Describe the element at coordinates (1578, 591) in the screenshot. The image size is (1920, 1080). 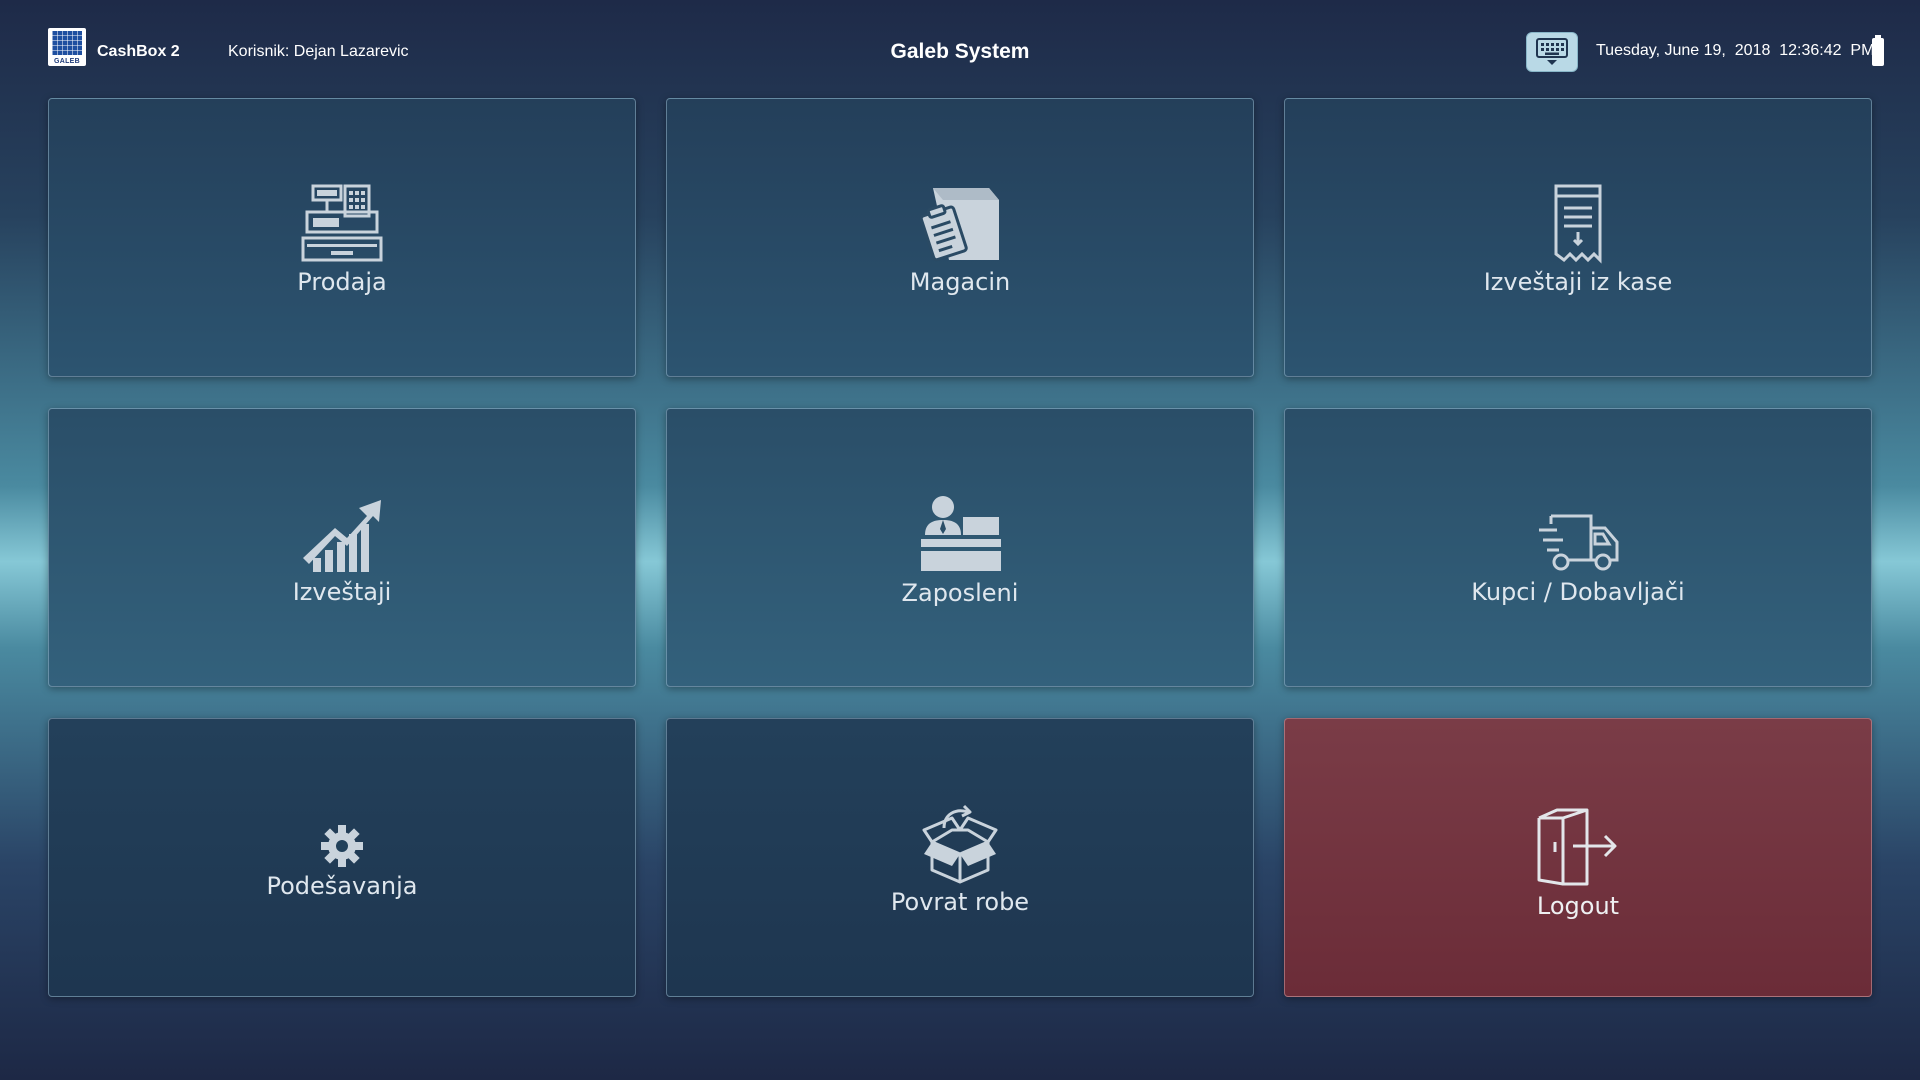
I see `tile-label: Kupci / Dobavljači` at that location.